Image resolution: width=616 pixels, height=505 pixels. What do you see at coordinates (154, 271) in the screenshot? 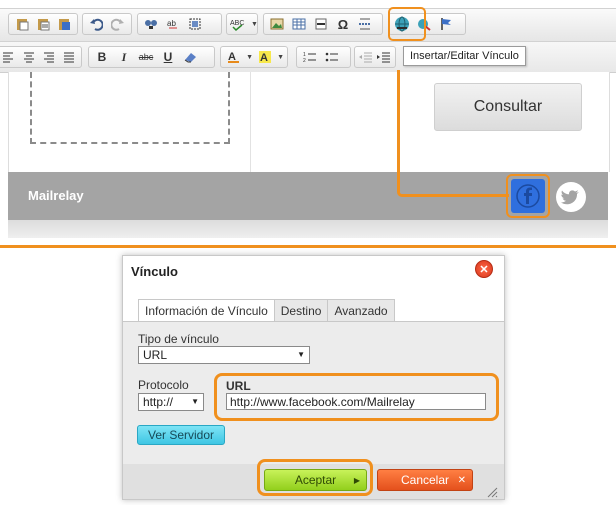
I see `dialog-title: Vínculo` at bounding box center [154, 271].